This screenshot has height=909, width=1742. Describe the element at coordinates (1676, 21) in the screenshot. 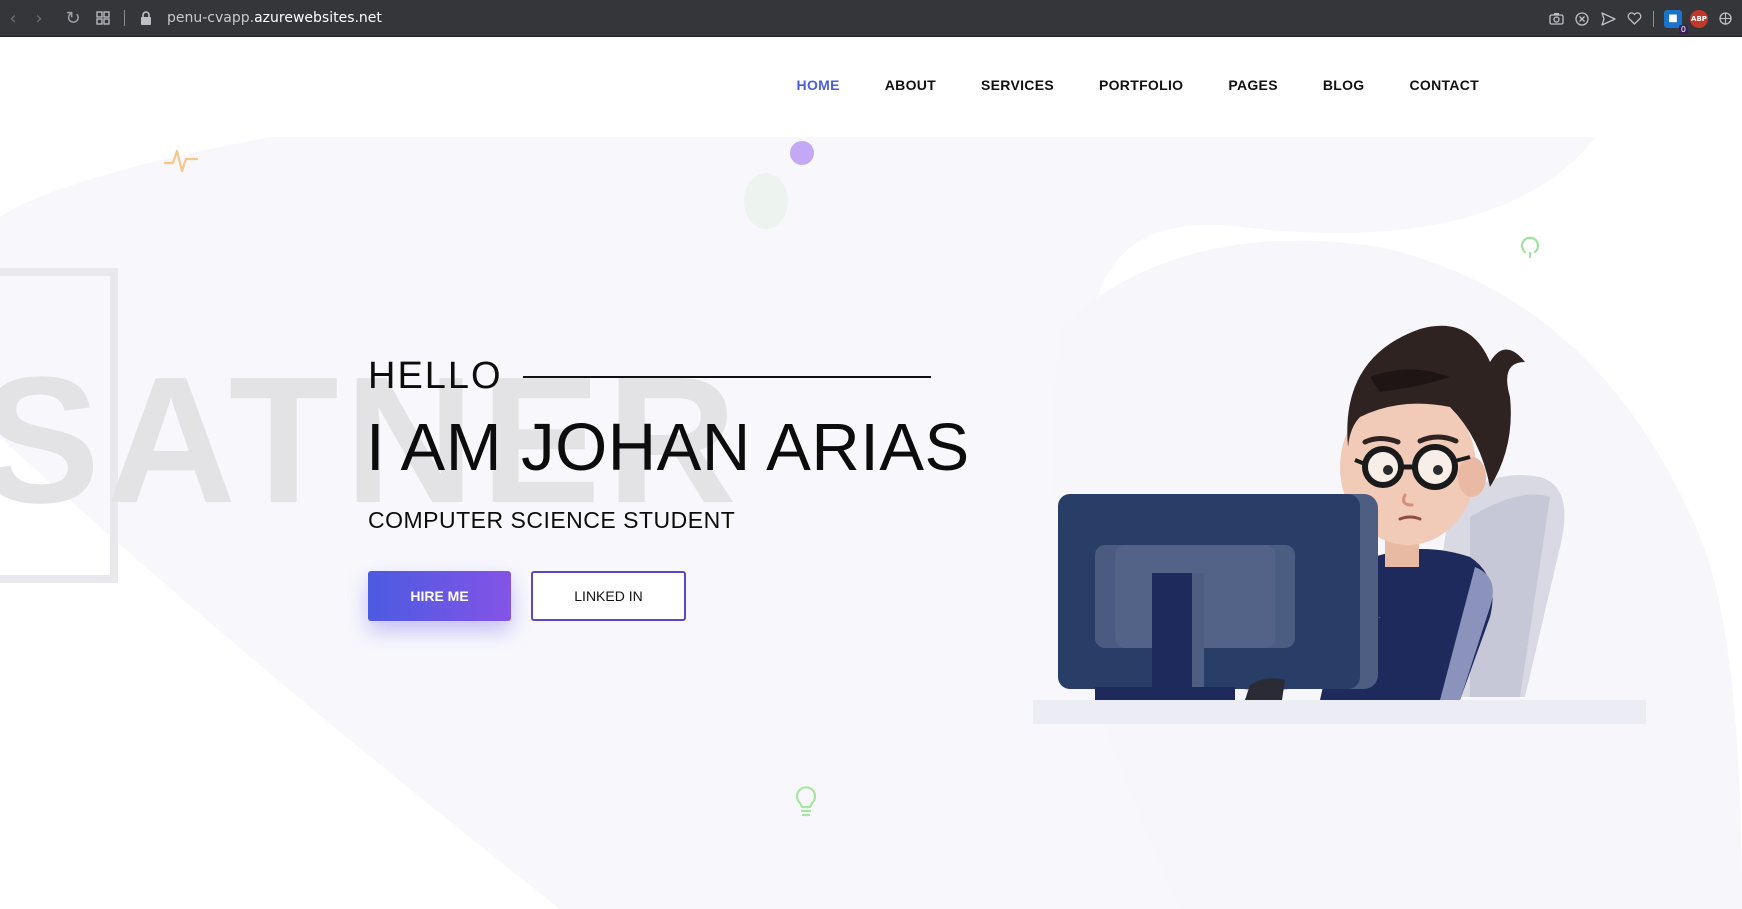

I see `bitwarden-icon: ■ 0` at that location.